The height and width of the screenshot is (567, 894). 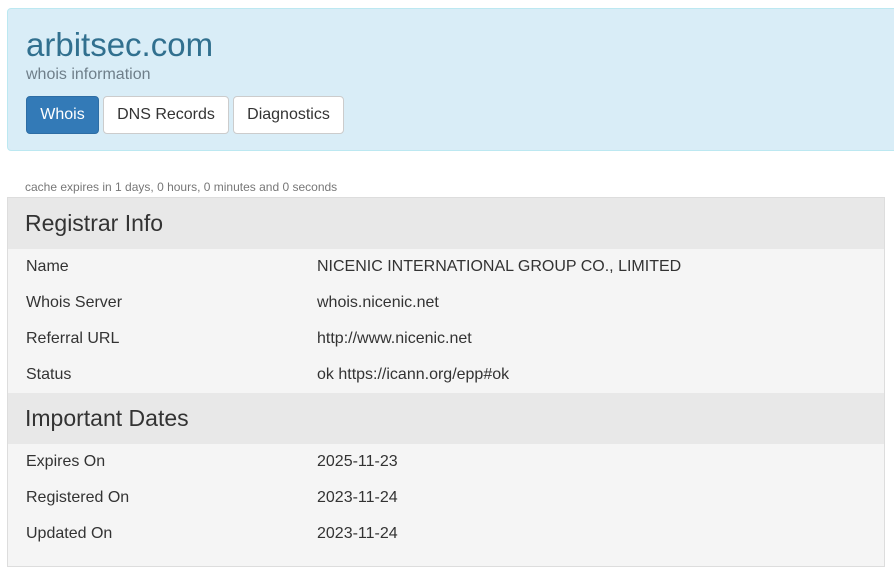 I want to click on row-value: whois.nicenic.net, so click(x=378, y=302).